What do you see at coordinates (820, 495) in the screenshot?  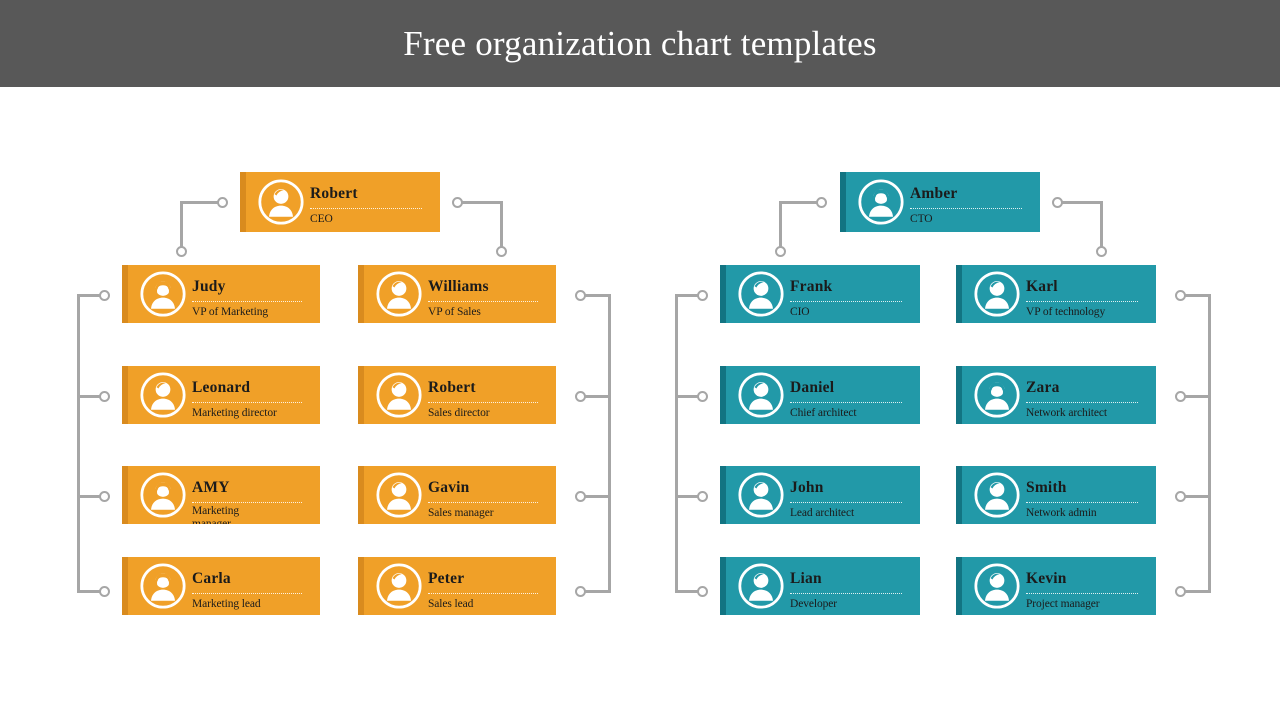 I see `org-node-john: John Lead architect` at bounding box center [820, 495].